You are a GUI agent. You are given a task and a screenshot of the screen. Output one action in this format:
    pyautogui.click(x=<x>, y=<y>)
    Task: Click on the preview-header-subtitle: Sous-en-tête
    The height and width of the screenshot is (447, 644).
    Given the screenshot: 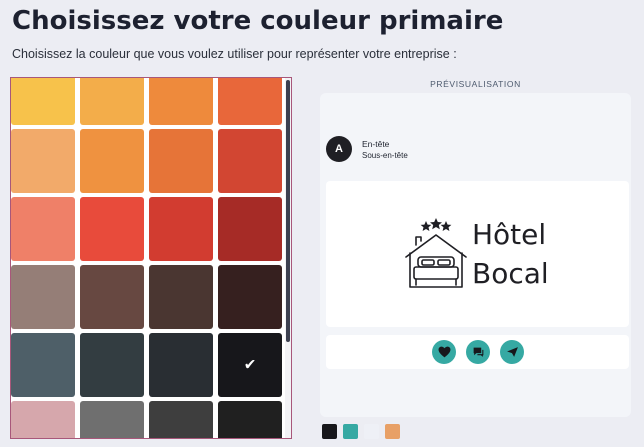 What is the action you would take?
    pyautogui.click(x=385, y=155)
    